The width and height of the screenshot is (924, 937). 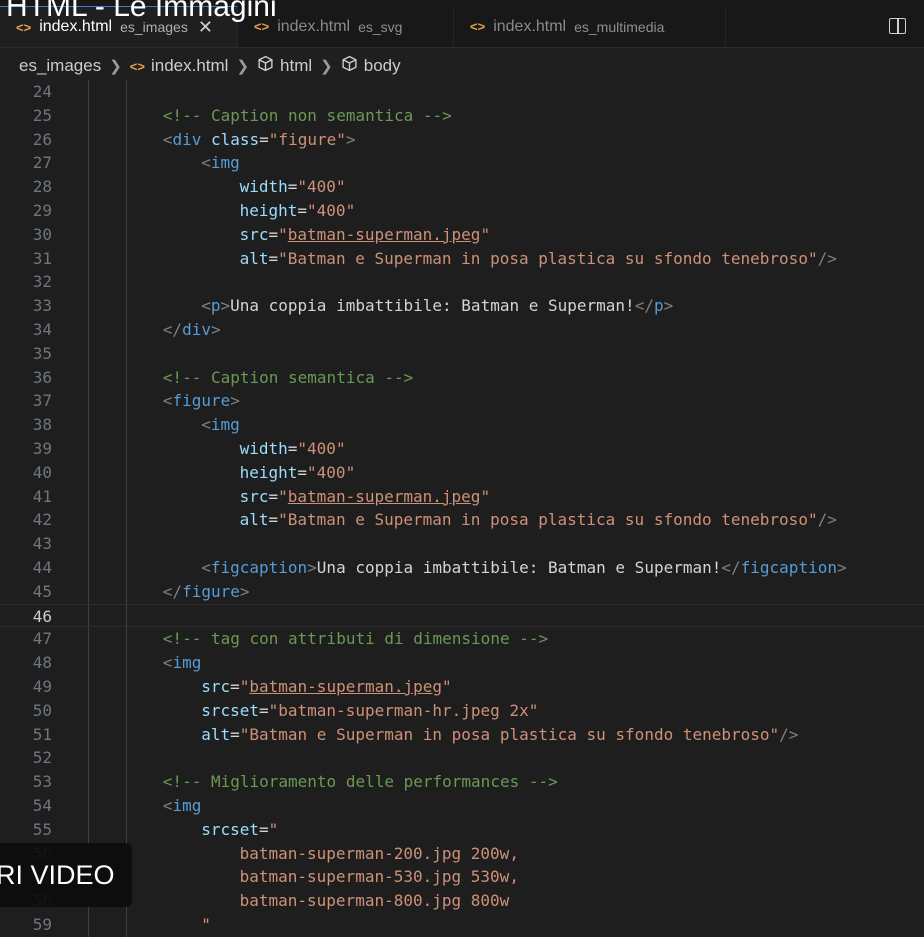 I want to click on code-line: 29 height="400", so click(x=462, y=211).